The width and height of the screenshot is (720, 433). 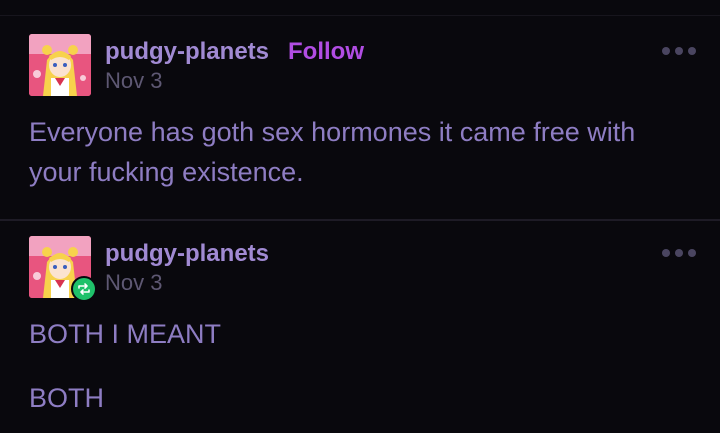 I want to click on avatar-image, so click(x=60, y=65).